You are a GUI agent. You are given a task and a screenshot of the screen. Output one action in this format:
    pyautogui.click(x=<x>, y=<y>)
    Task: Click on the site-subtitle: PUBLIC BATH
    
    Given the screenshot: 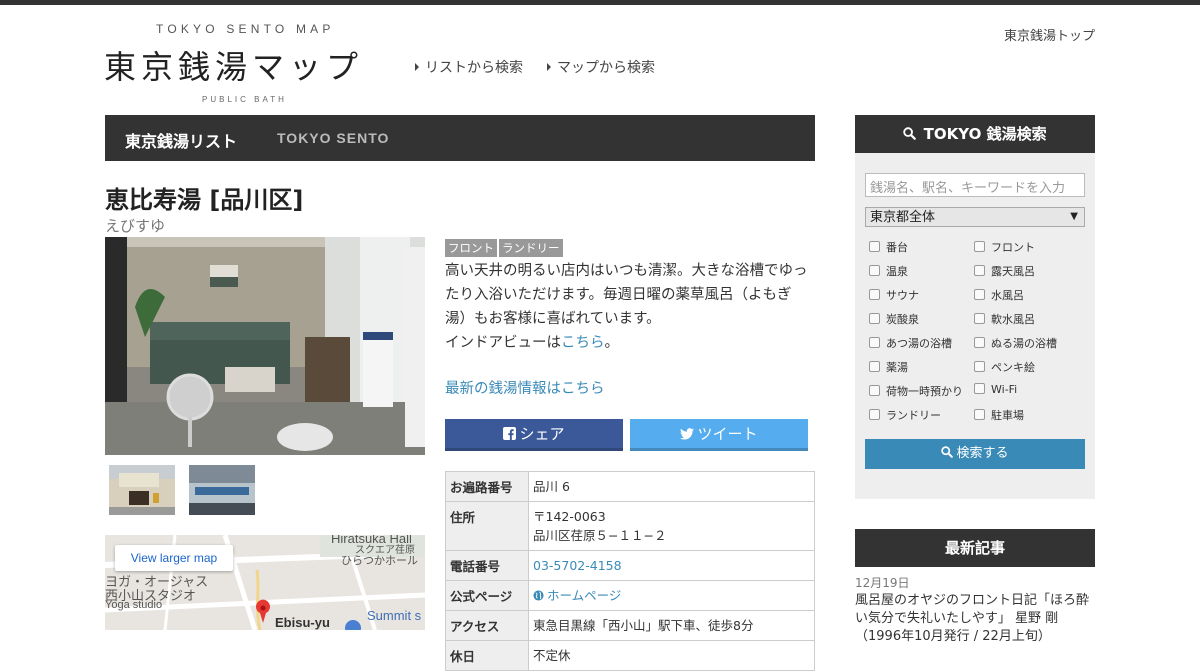 What is the action you would take?
    pyautogui.click(x=244, y=99)
    